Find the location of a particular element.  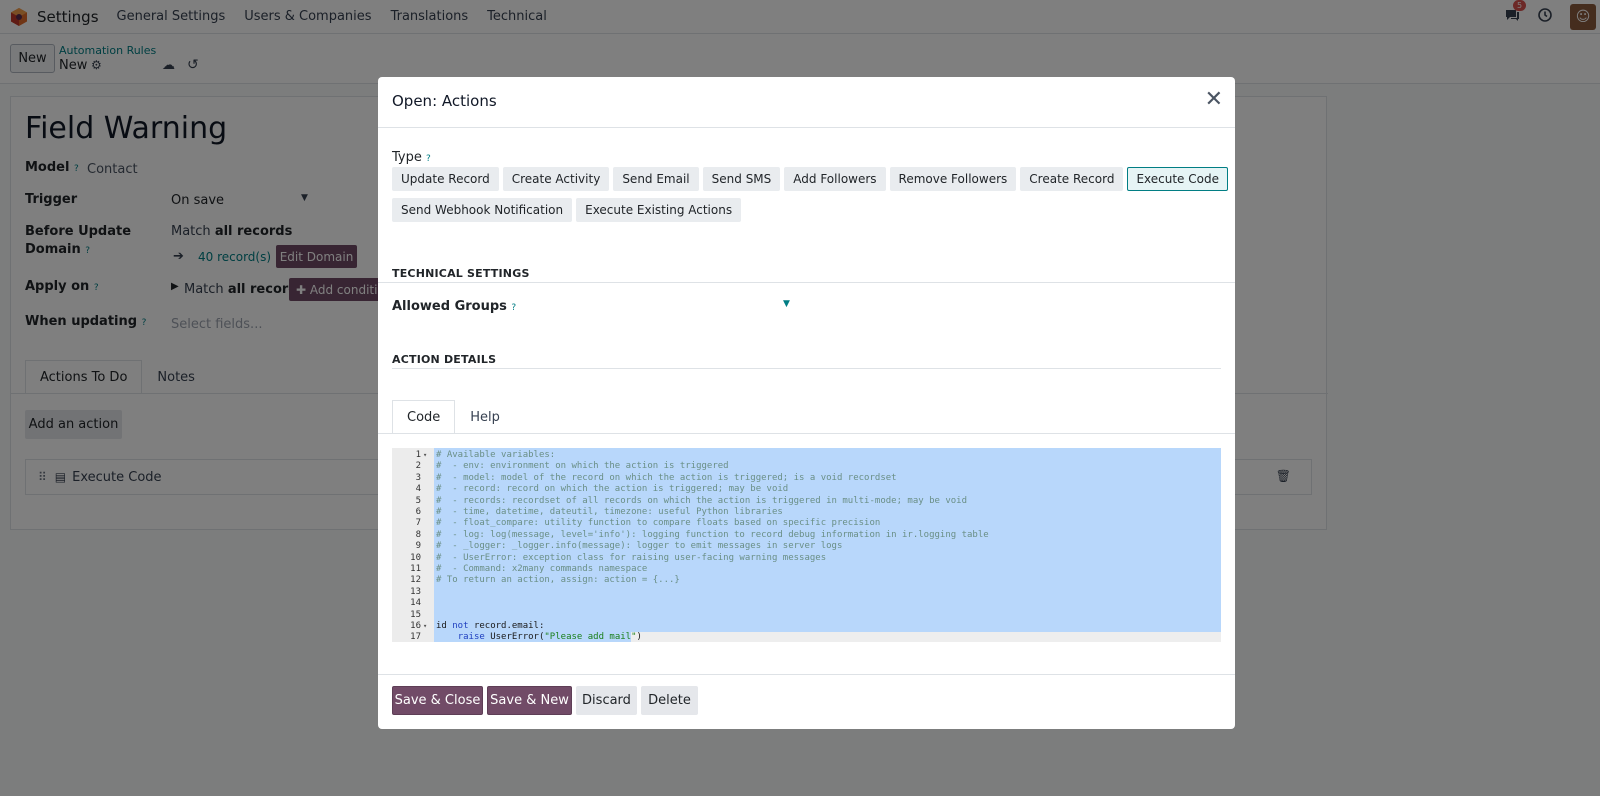

code-line: 15 is located at coordinates (806, 615).